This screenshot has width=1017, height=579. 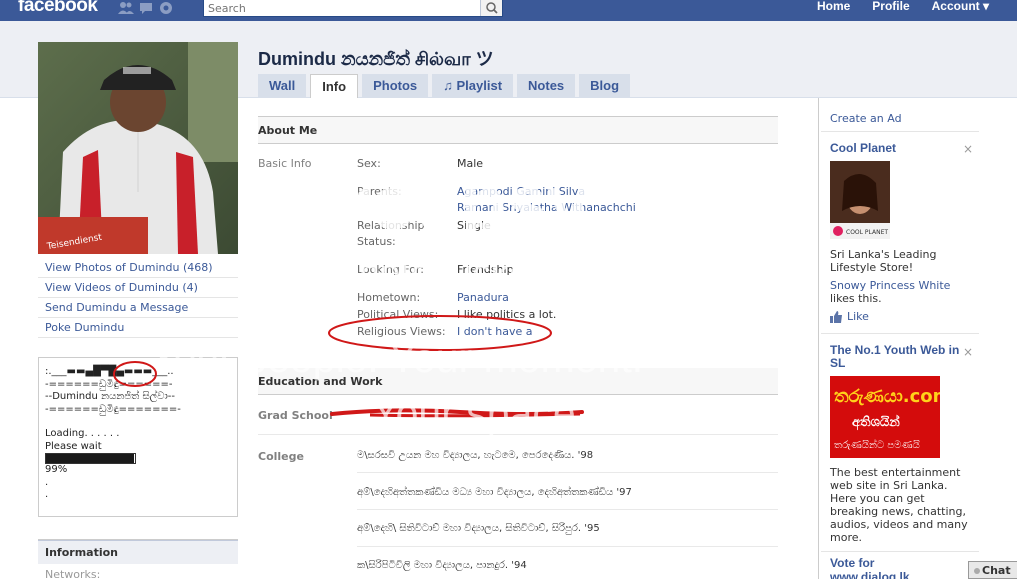 What do you see at coordinates (379, 191) in the screenshot?
I see `parents-label: Parents:` at bounding box center [379, 191].